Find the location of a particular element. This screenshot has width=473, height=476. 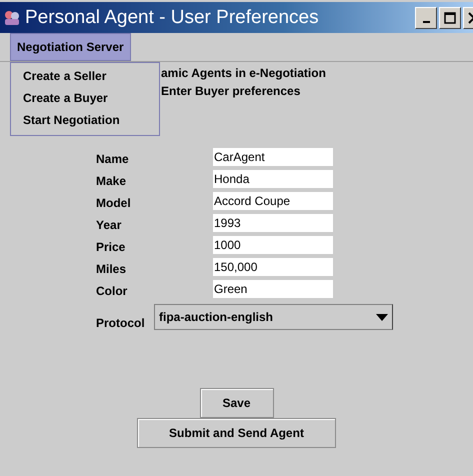

text-field: Honda is located at coordinates (273, 179).